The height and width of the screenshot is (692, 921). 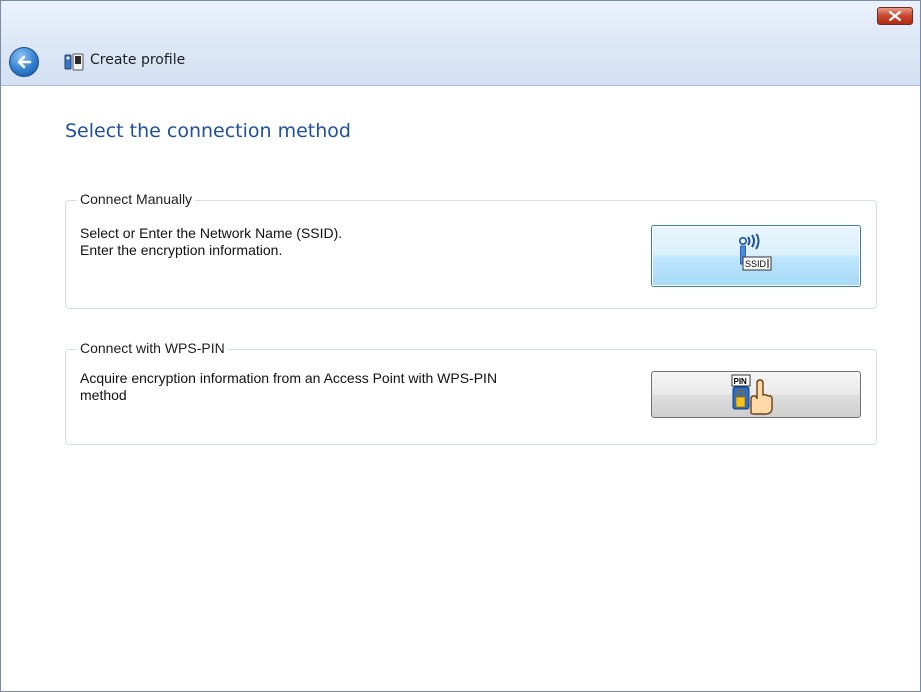 I want to click on connect-wps-pin-button: PIN, so click(x=756, y=394).